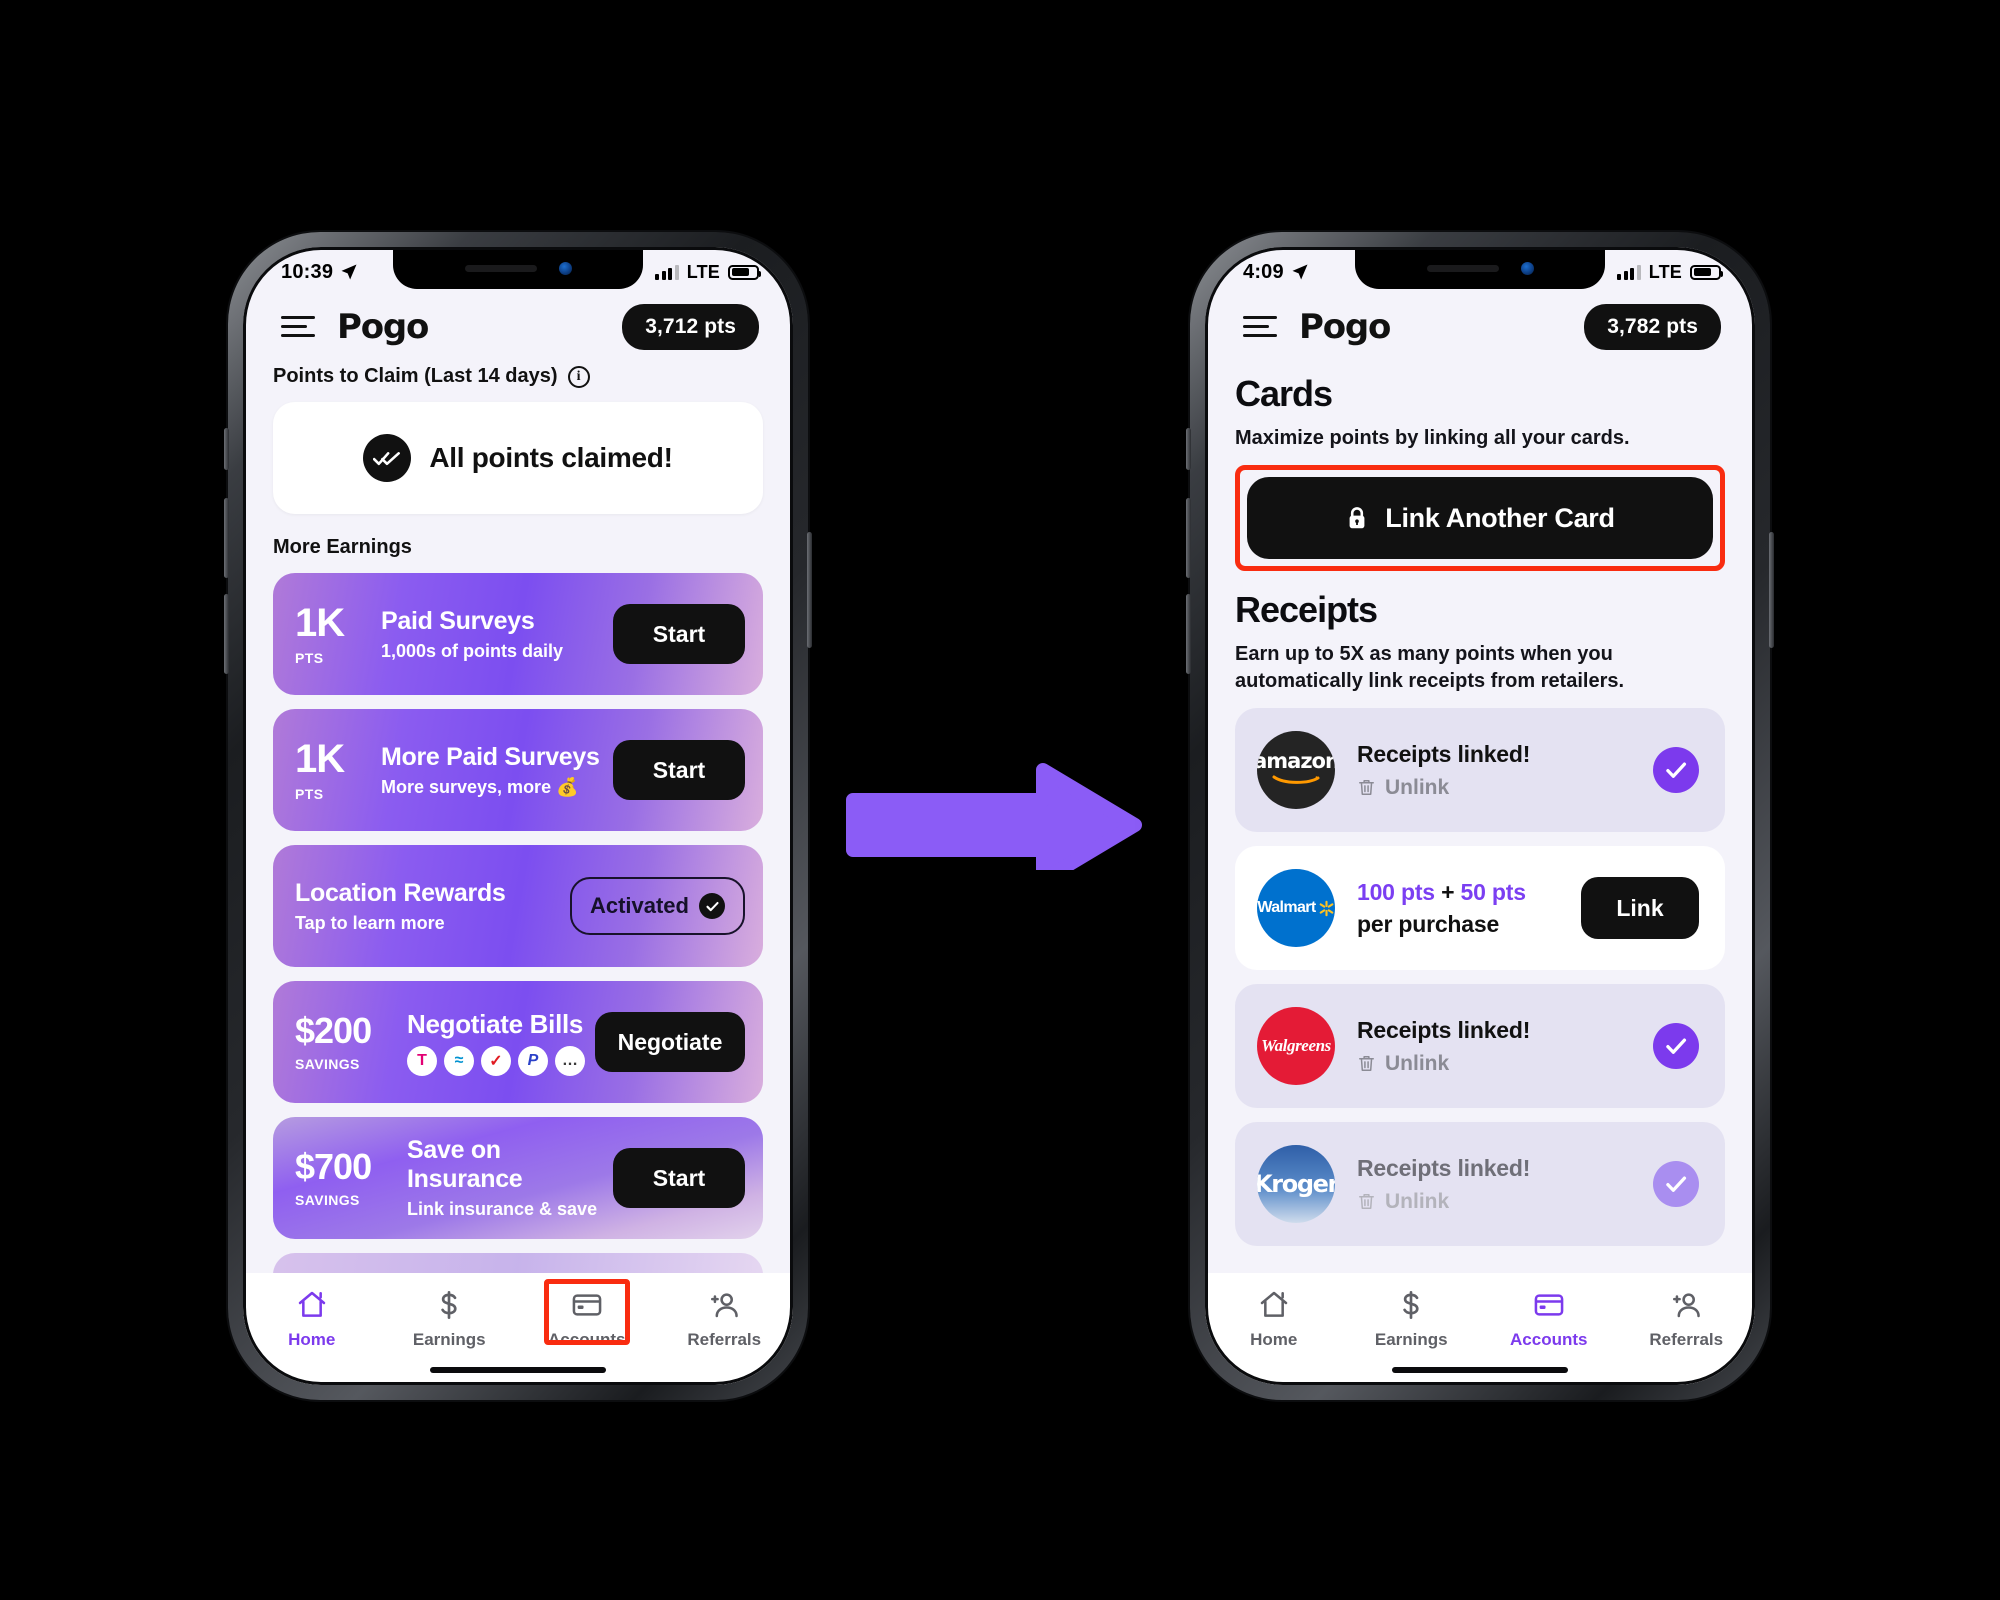 Image resolution: width=2000 pixels, height=1600 pixels. Describe the element at coordinates (1296, 1184) in the screenshot. I see `kroger-logo-icon: Kroger` at that location.